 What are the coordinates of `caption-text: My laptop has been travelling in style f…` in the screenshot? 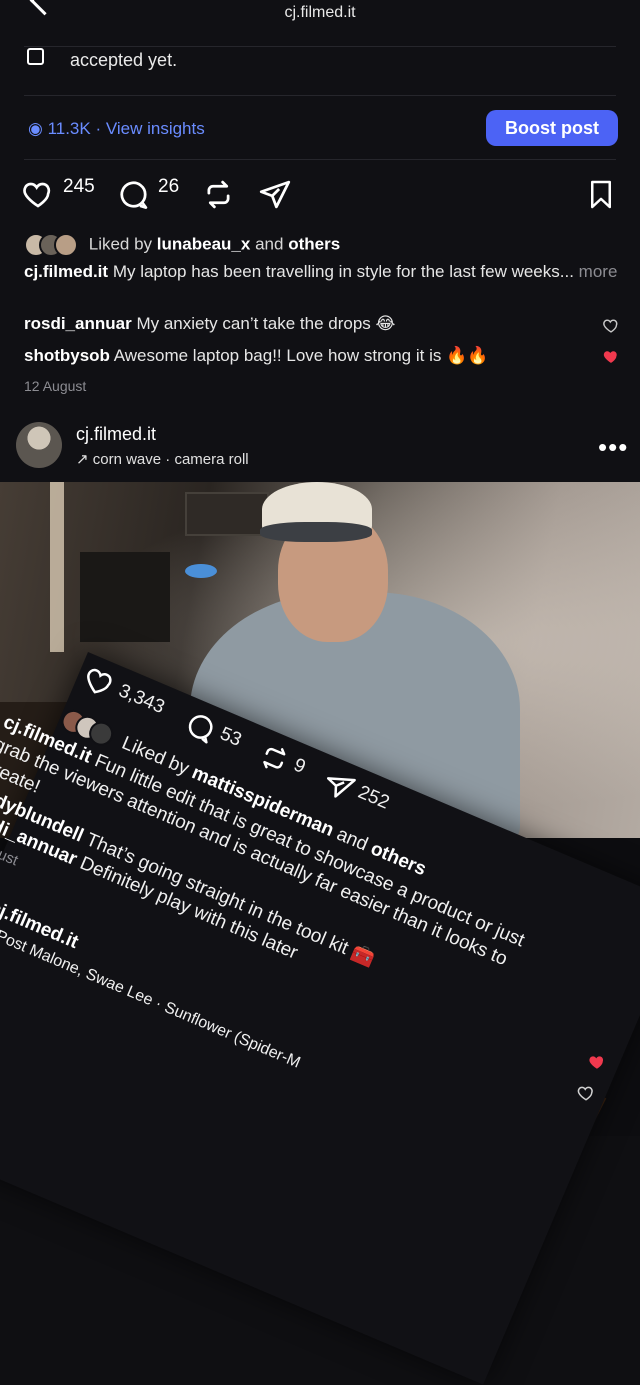 It's located at (343, 271).